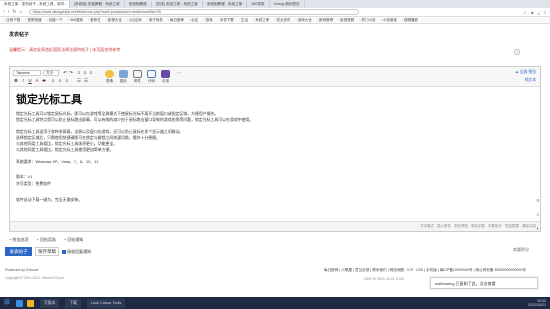  What do you see at coordinates (207, 20) in the screenshot?
I see `bookmark-item: ▪游戏` at bounding box center [207, 20].